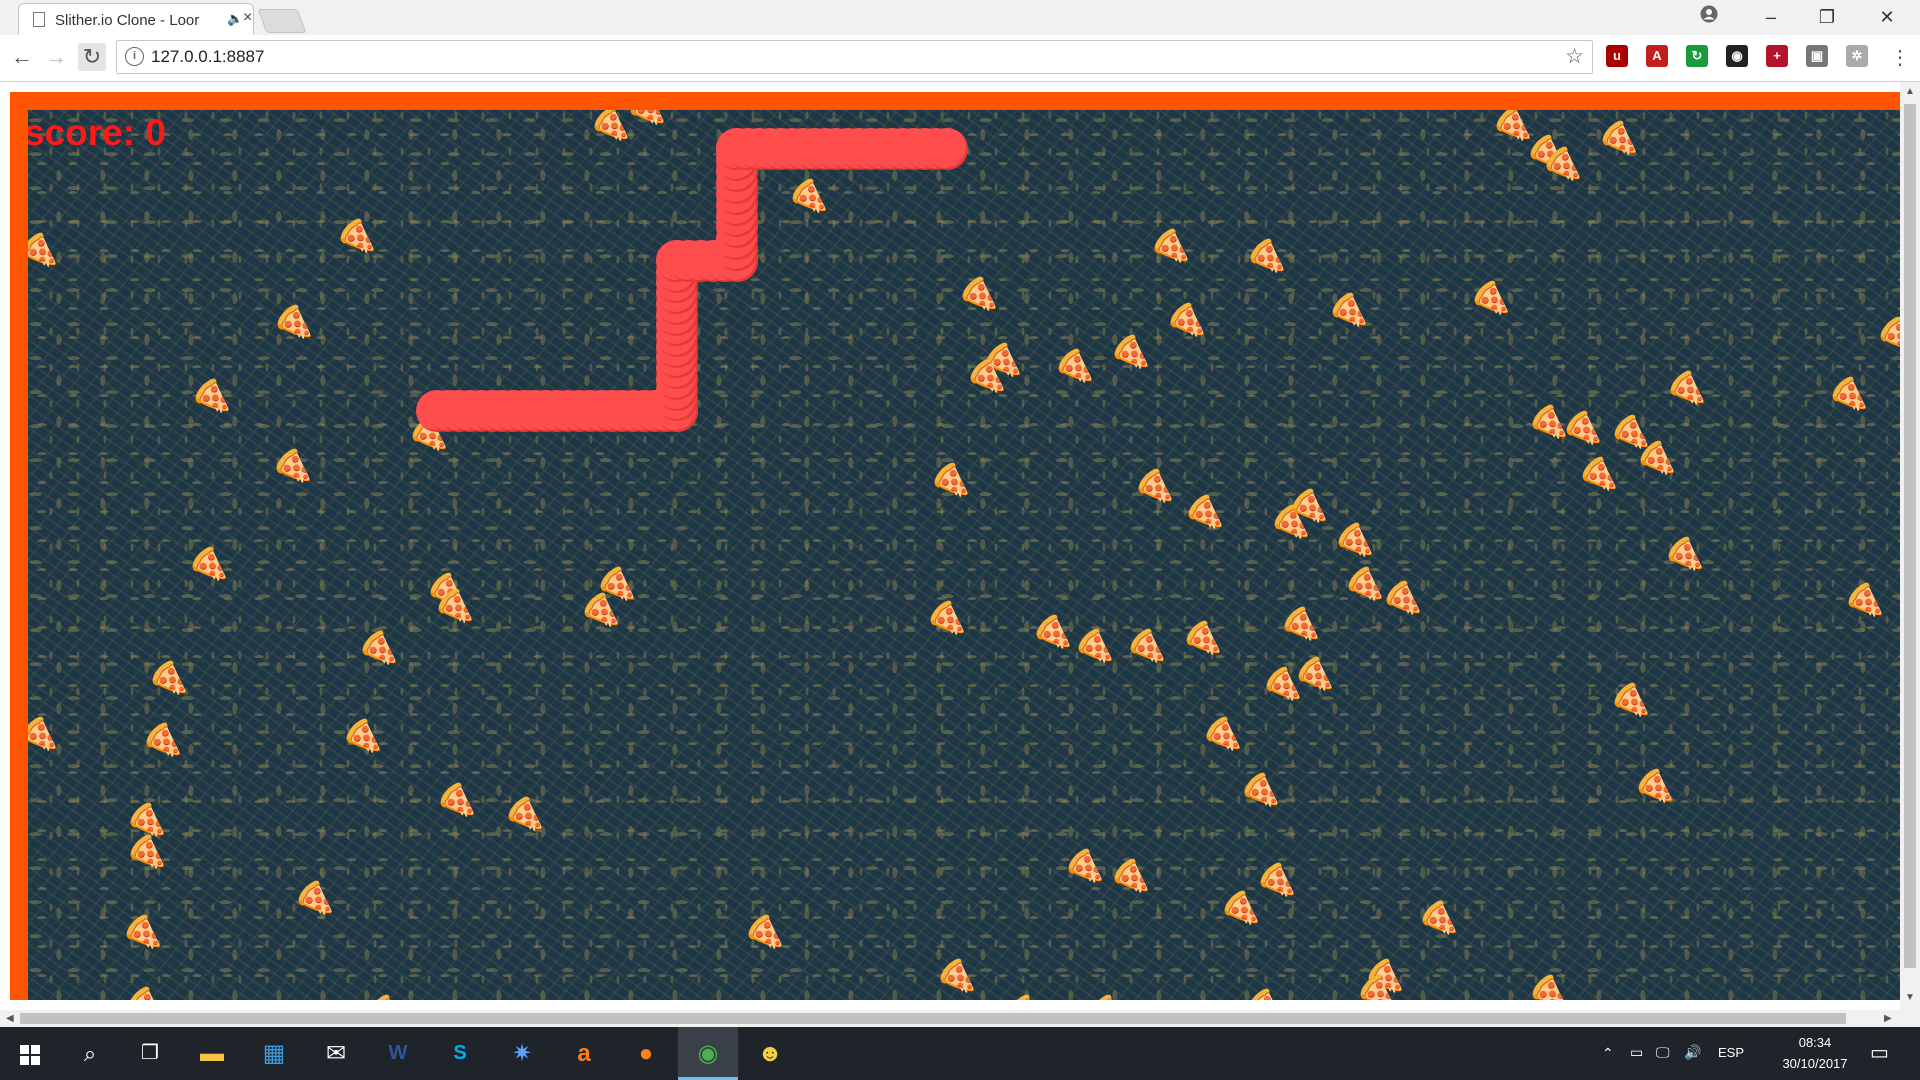 This screenshot has width=1920, height=1080. What do you see at coordinates (1910, 536) in the screenshot?
I see `vertical-scroll-thumb` at bounding box center [1910, 536].